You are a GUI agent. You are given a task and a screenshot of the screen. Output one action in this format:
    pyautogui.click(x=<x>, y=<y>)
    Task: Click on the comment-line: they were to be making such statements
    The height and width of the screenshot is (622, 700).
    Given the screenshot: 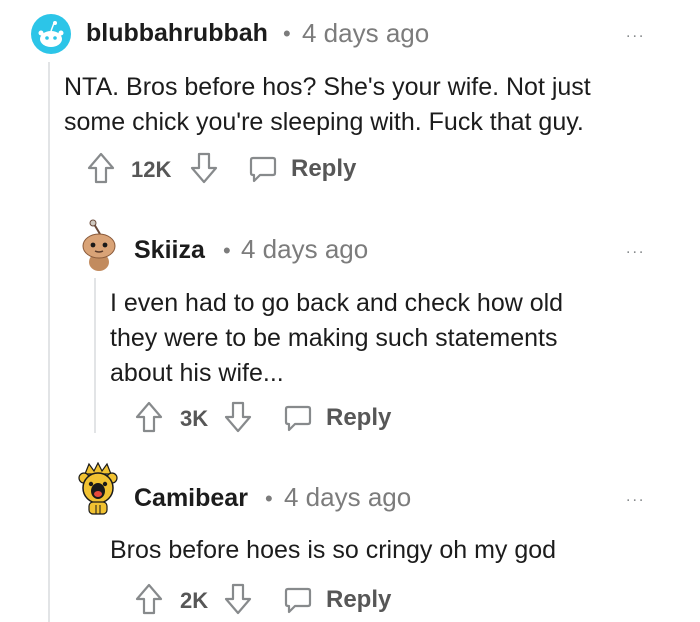 What is the action you would take?
    pyautogui.click(x=334, y=338)
    